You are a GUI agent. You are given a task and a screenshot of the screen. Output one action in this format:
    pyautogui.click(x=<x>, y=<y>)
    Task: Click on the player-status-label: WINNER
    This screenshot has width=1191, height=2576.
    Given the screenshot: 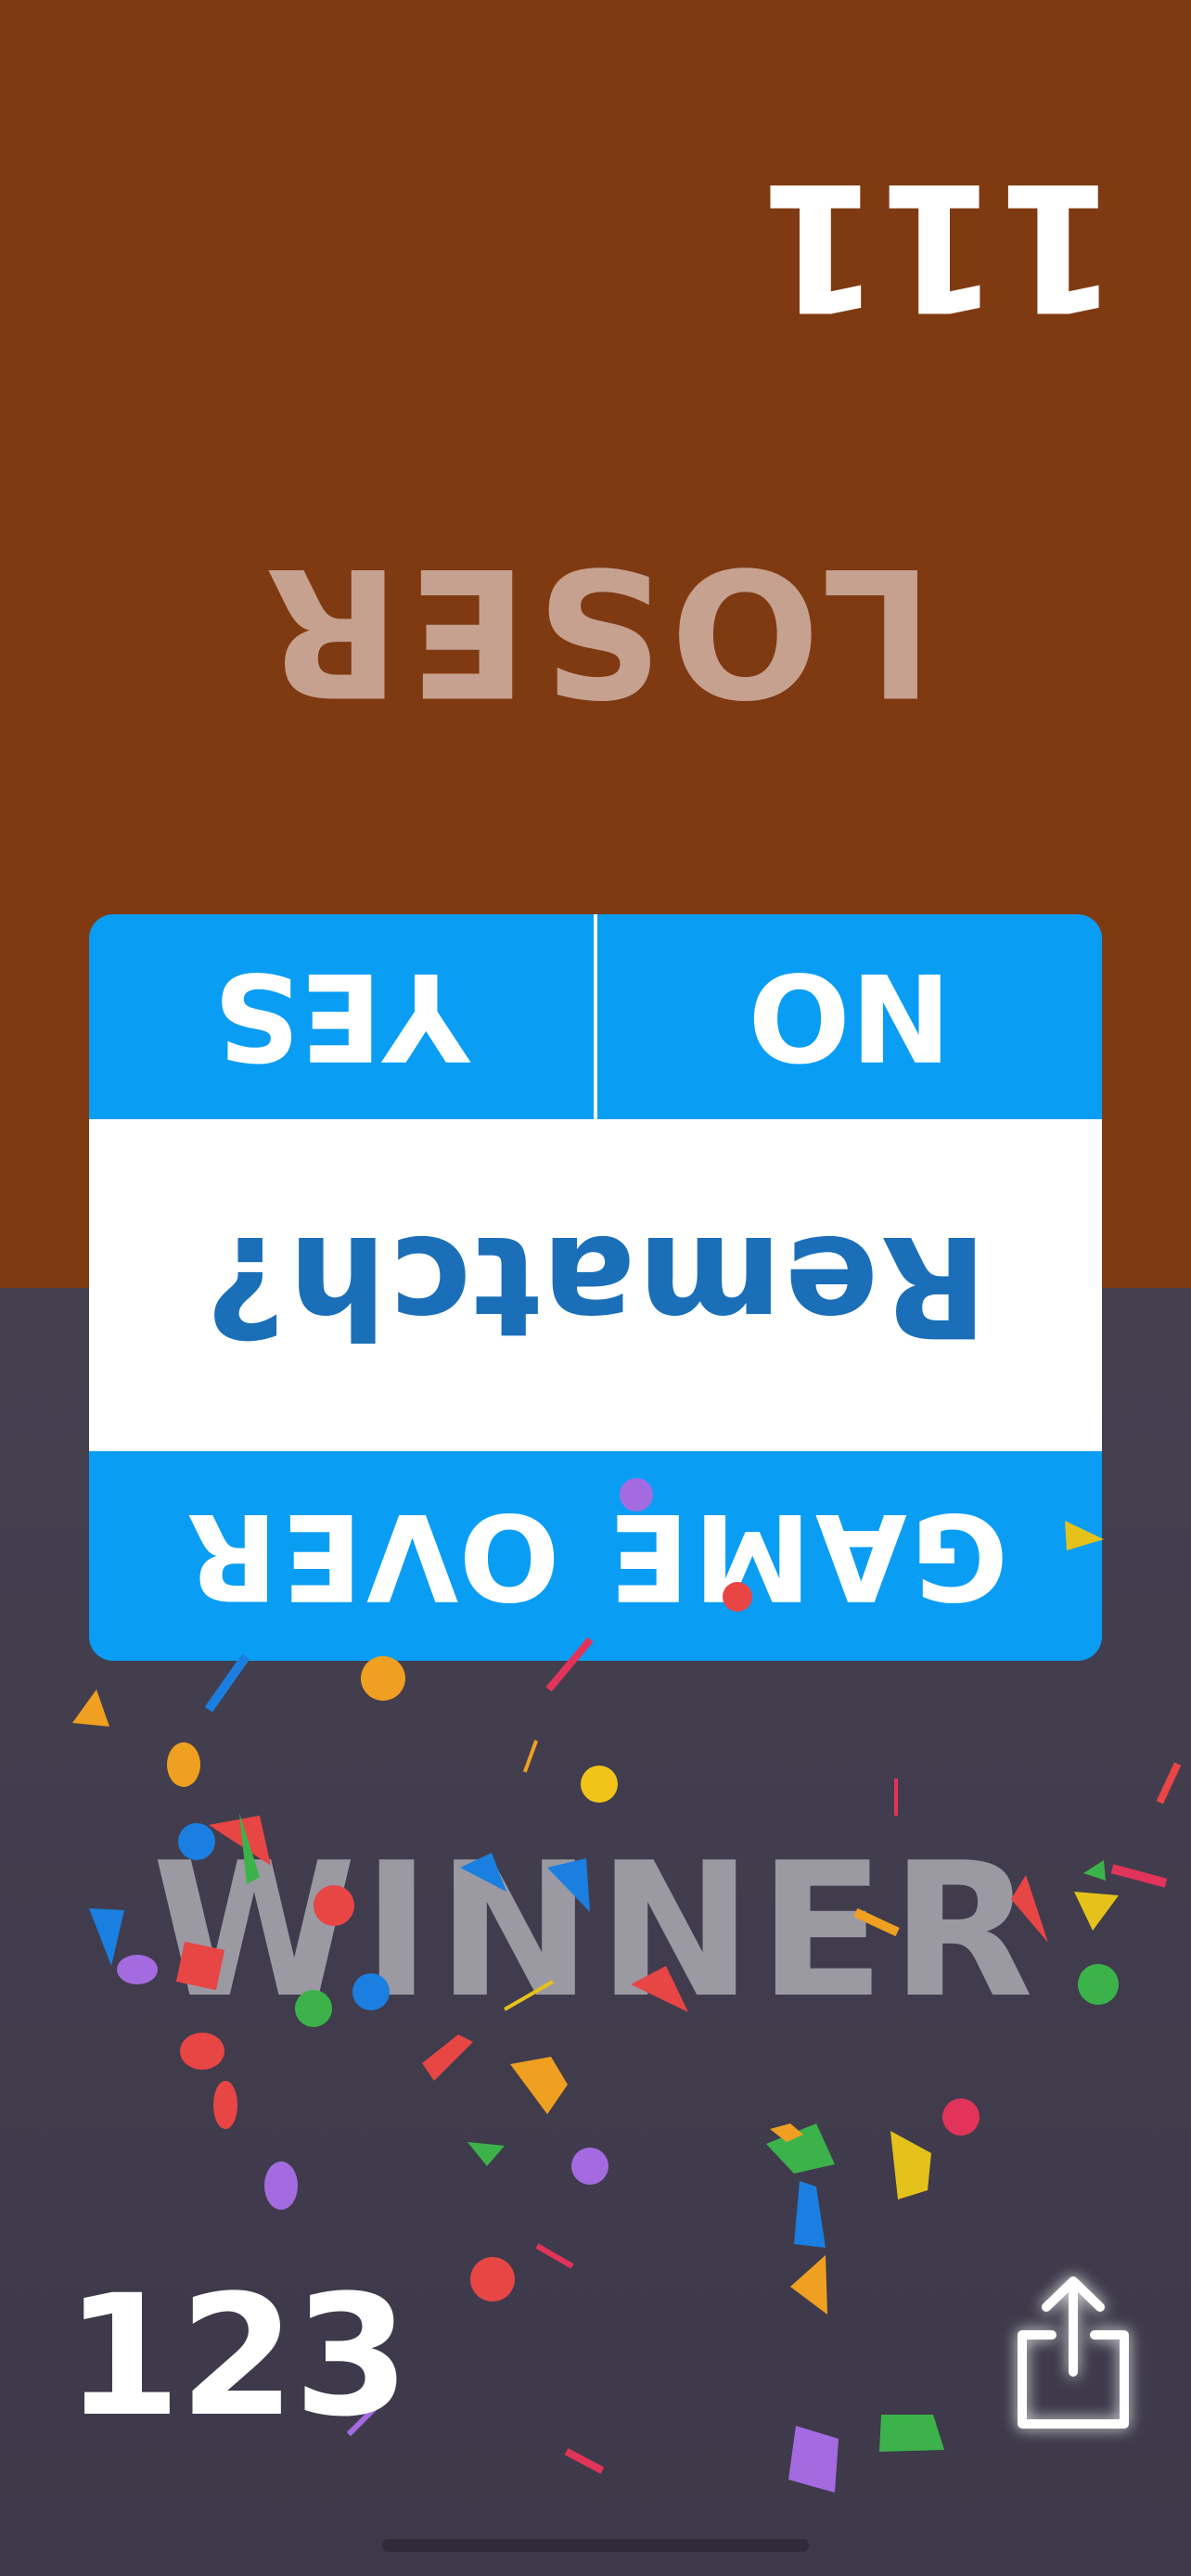 What is the action you would take?
    pyautogui.click(x=595, y=1931)
    